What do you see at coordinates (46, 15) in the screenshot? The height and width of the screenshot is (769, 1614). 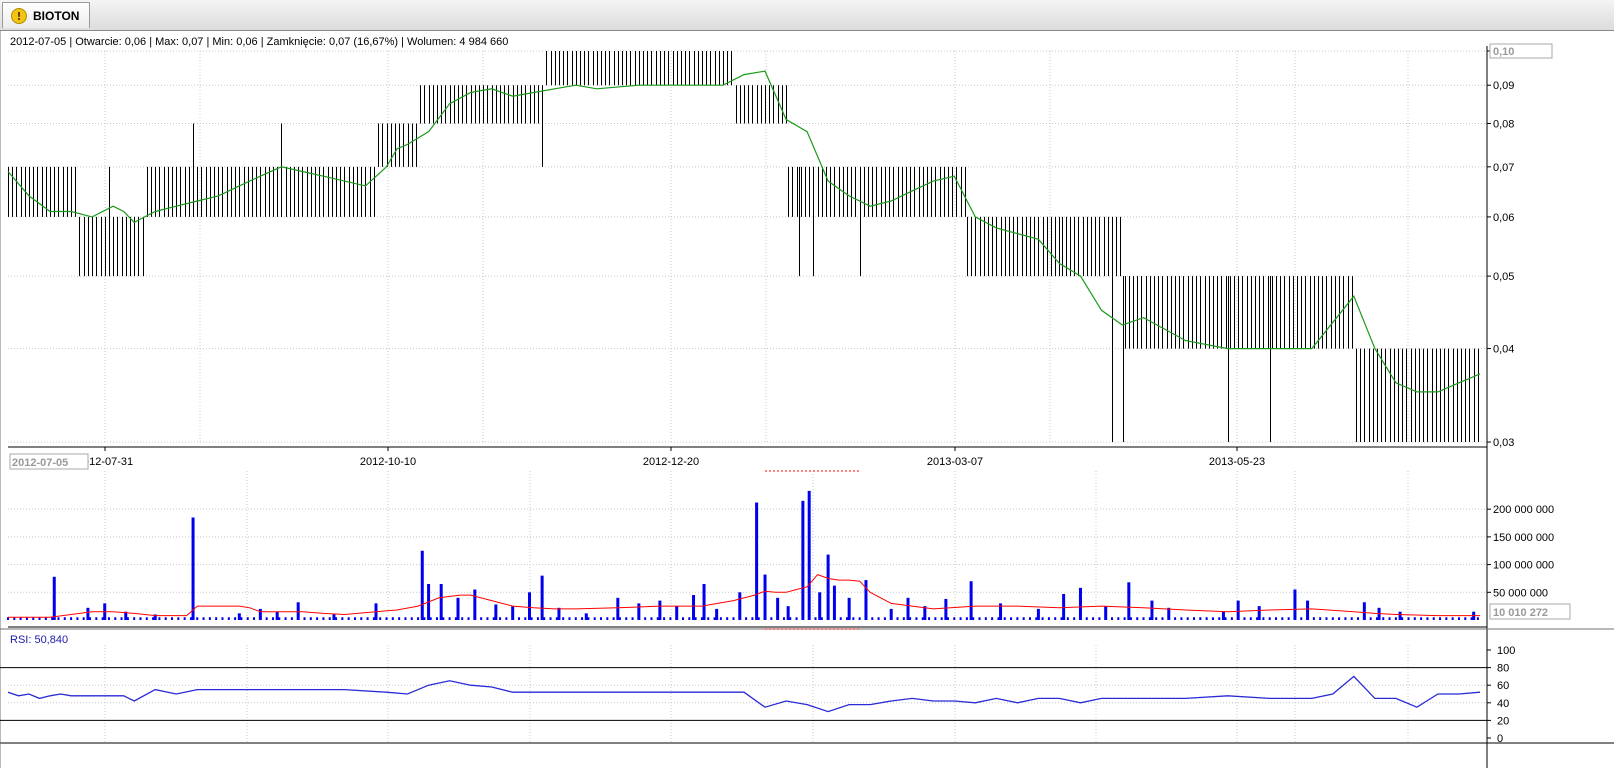 I see `tab-bioton: ! BIOTON` at bounding box center [46, 15].